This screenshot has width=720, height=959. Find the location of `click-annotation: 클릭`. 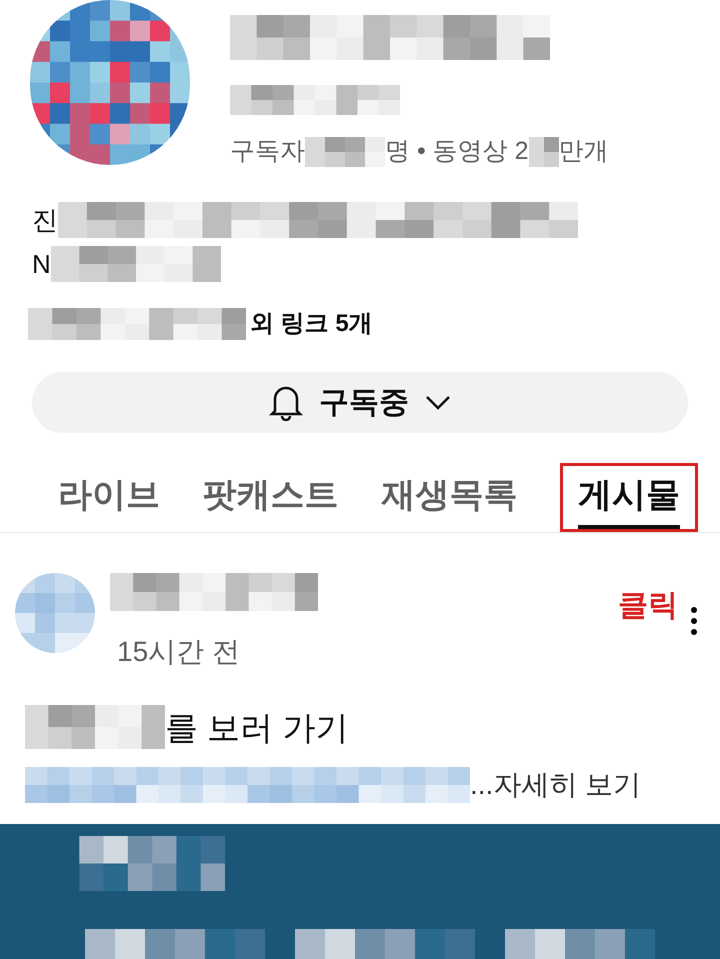

click-annotation: 클릭 is located at coordinates (648, 606).